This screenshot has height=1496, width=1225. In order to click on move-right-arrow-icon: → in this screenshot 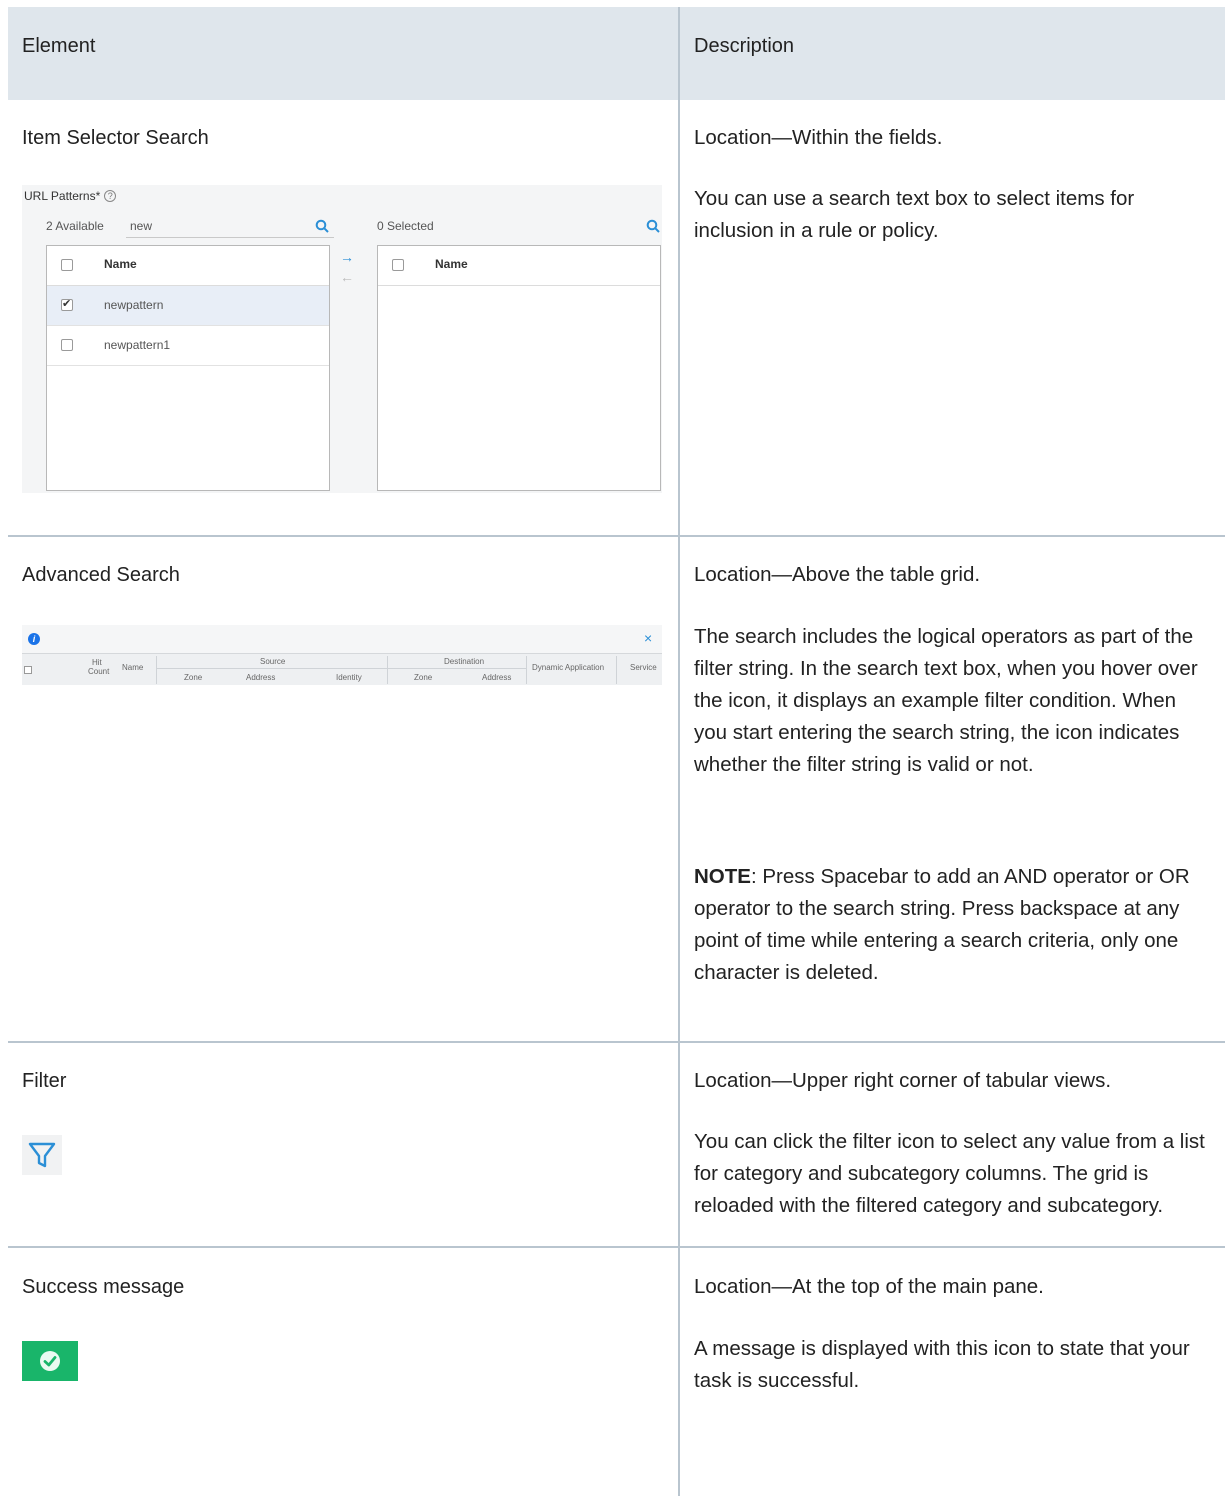, I will do `click(347, 257)`.